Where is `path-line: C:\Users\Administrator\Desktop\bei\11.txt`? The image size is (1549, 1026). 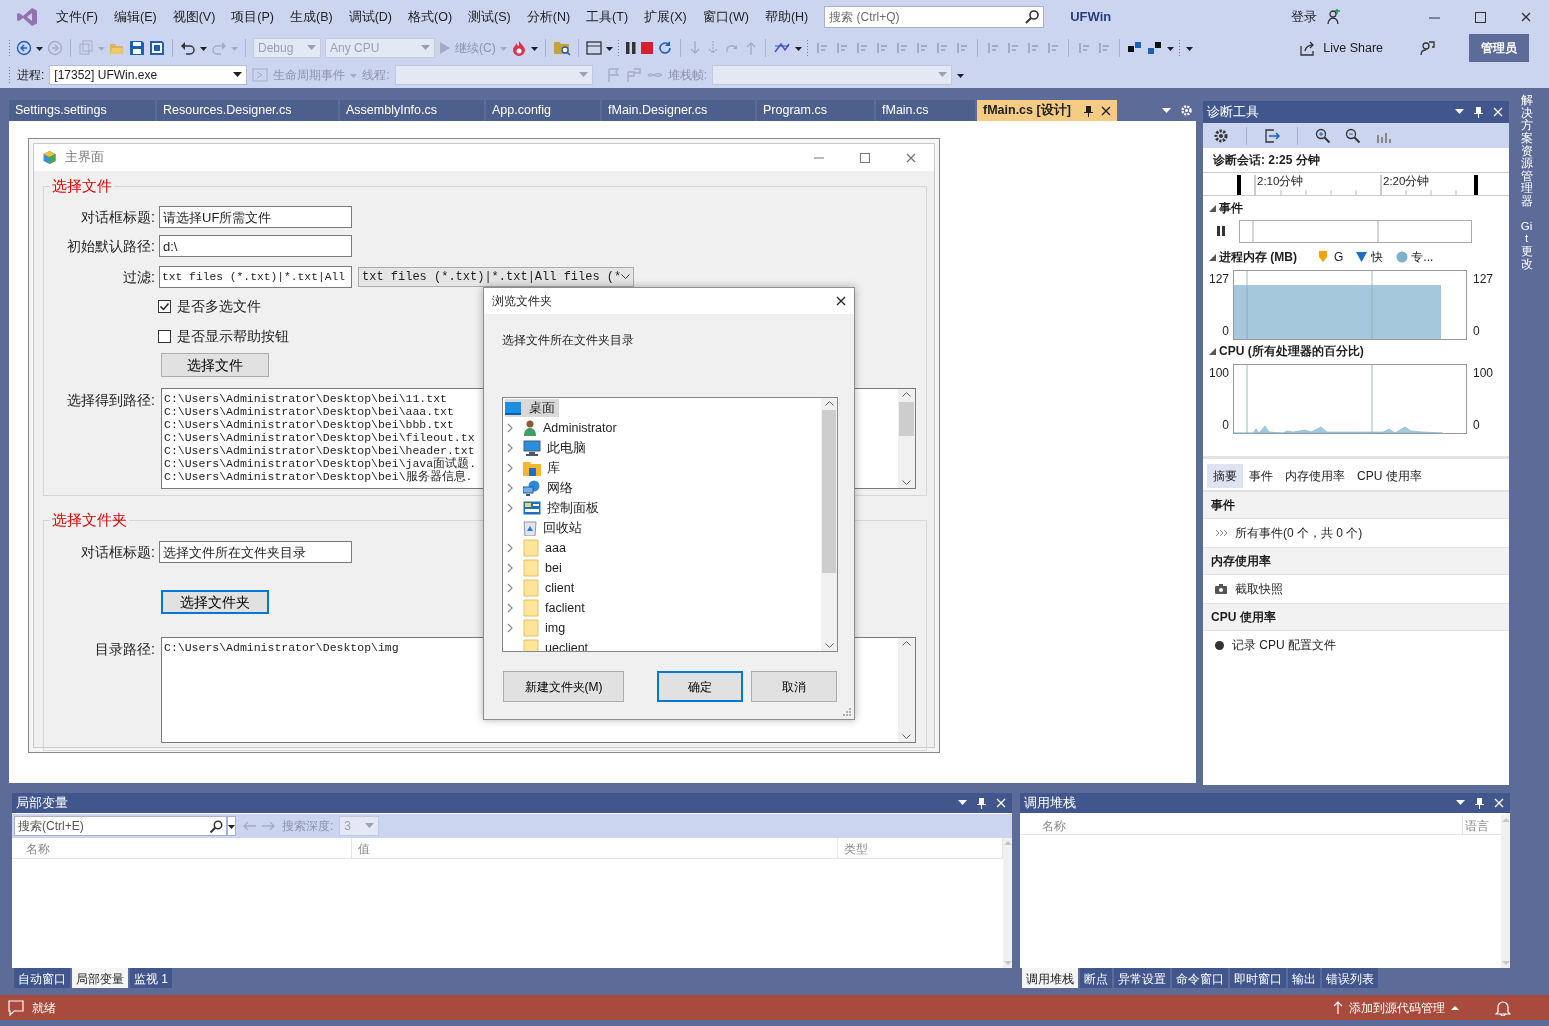 path-line: C:\Users\Administrator\Desktop\bei\11.txt is located at coordinates (305, 398).